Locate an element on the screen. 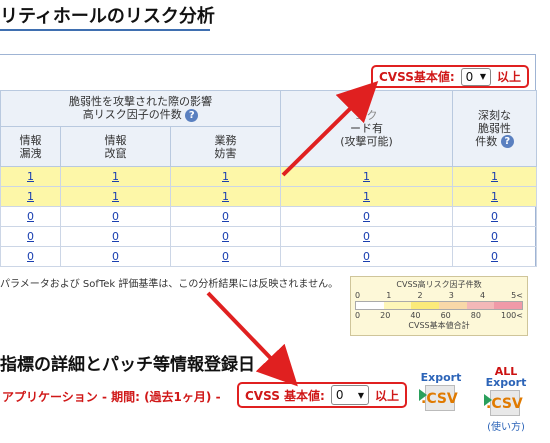 The image size is (550, 443). cvss-select-bottom: 0 ▼ is located at coordinates (349, 395).